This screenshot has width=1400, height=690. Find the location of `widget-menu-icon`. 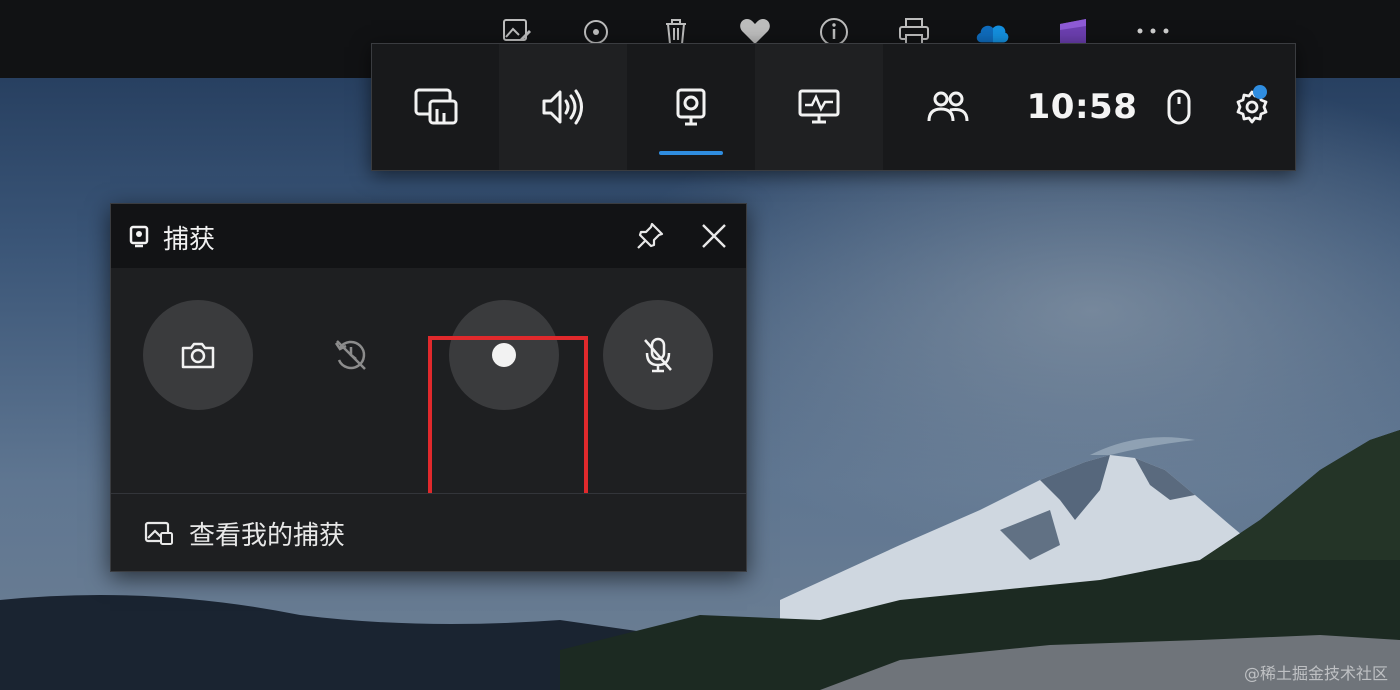

widget-menu-icon is located at coordinates (435, 106).